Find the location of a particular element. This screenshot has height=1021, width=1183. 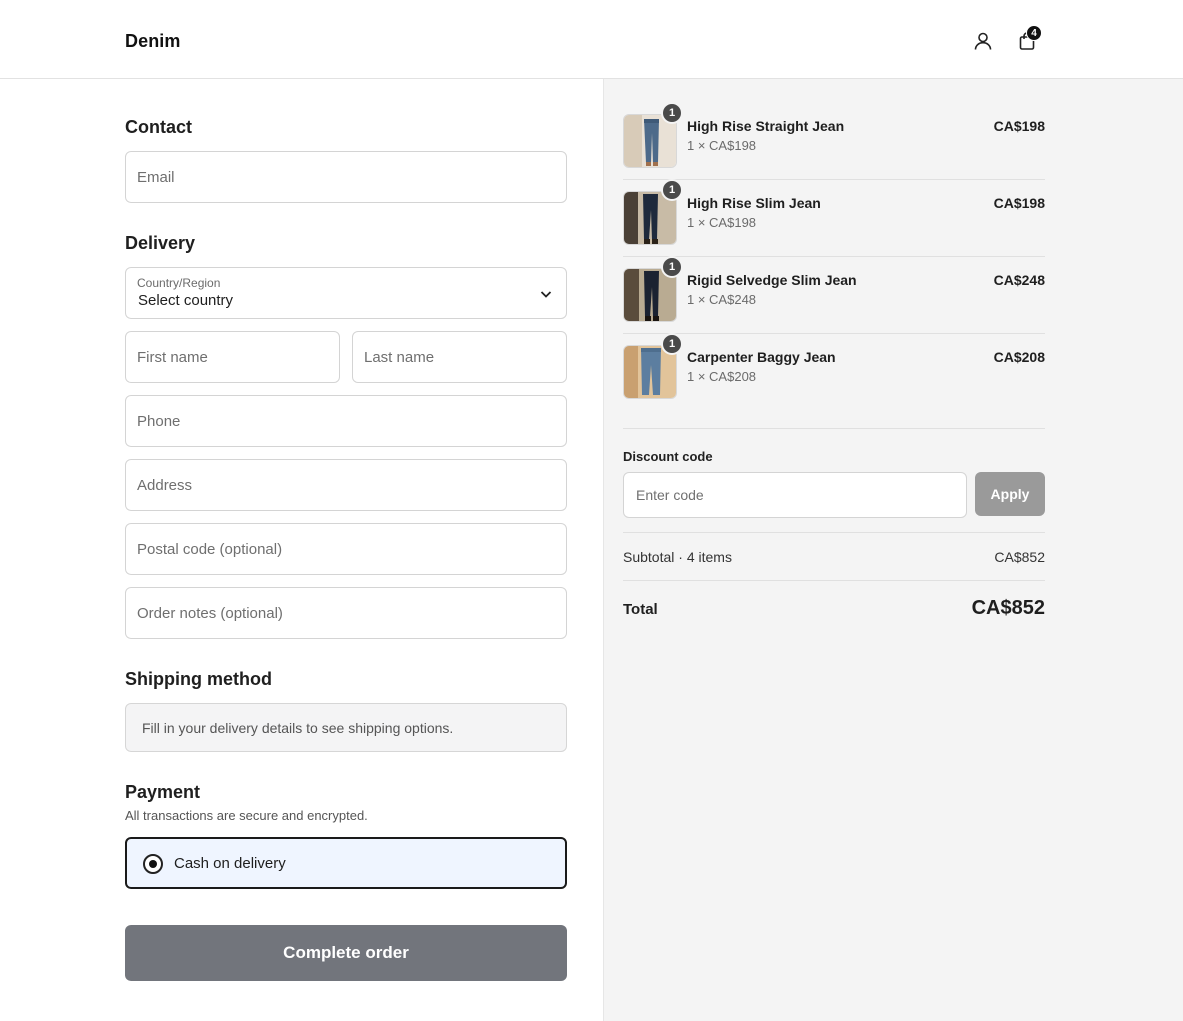

line-item: 1 High Rise Slim Jean 1 × CA$198 CA$198 is located at coordinates (834, 220).